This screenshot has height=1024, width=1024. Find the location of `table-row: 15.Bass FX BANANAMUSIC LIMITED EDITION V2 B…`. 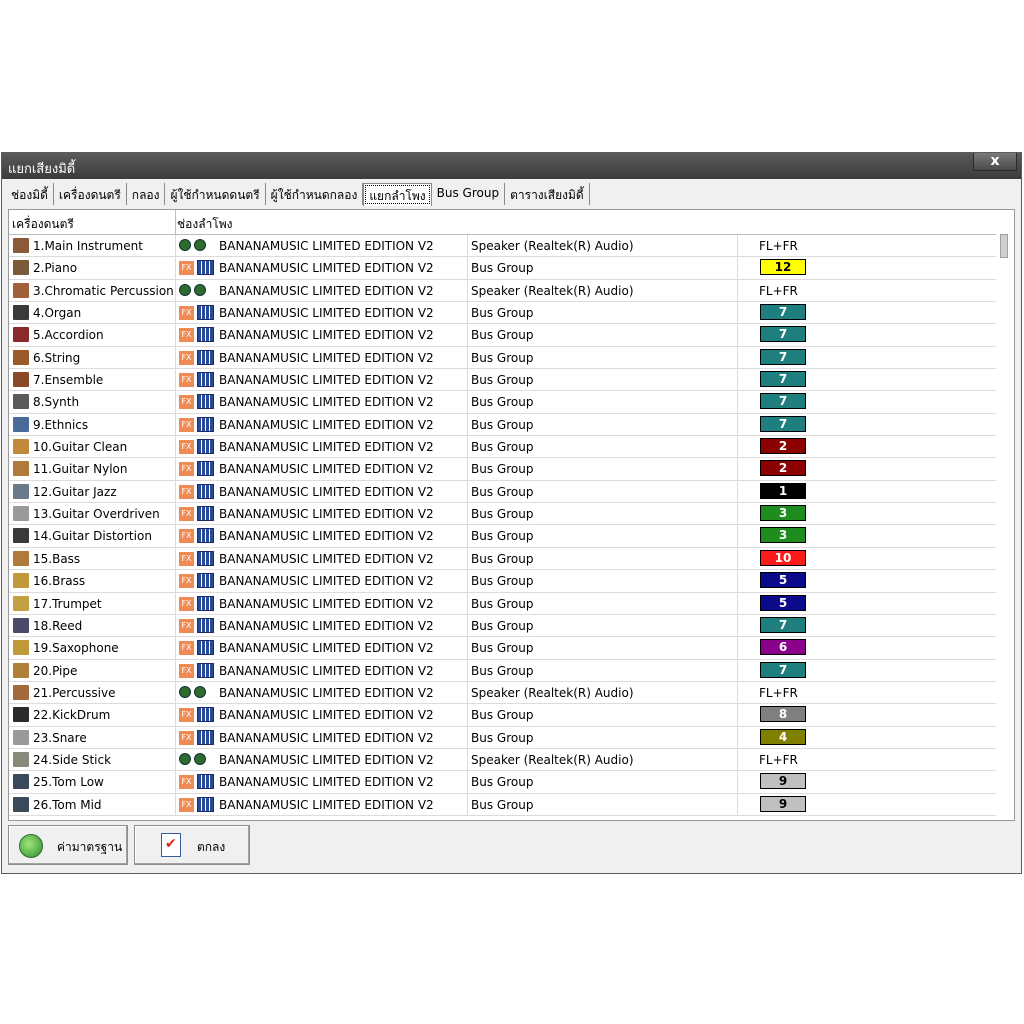

table-row: 15.Bass FX BANANAMUSIC LIMITED EDITION V2 B… is located at coordinates (502, 559).